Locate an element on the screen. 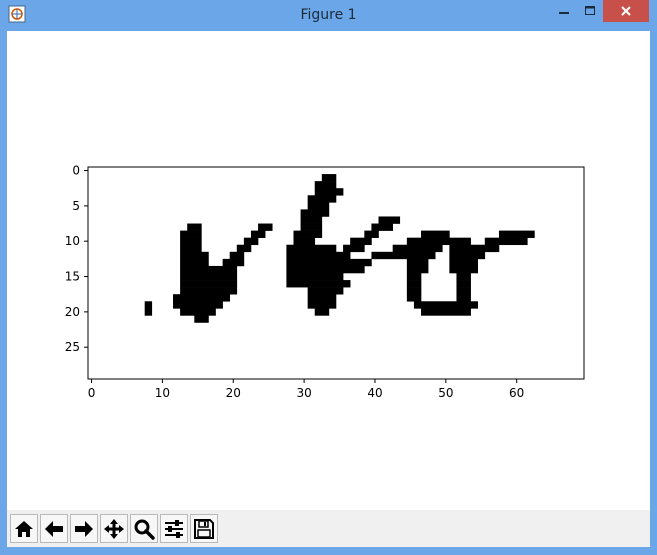 The width and height of the screenshot is (657, 555). x-tick-label: 60 is located at coordinates (516, 393).